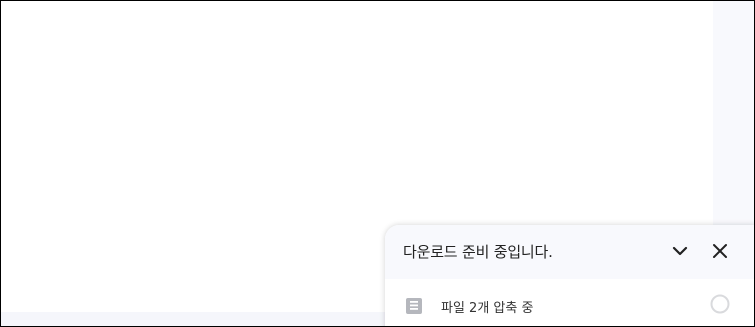  What do you see at coordinates (720, 304) in the screenshot?
I see `loading-spinner-icon` at bounding box center [720, 304].